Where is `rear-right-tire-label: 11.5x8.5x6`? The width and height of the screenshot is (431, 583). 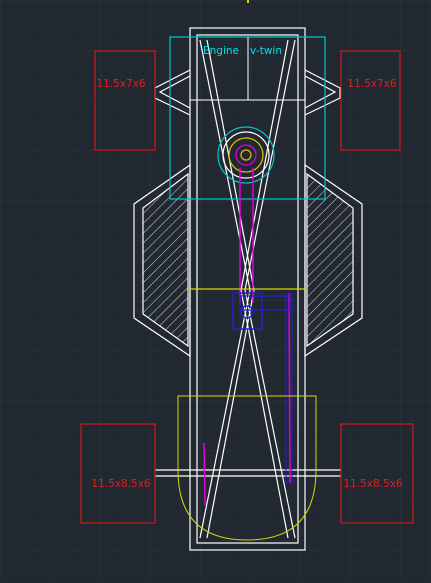 rear-right-tire-label: 11.5x8.5x6 is located at coordinates (373, 484).